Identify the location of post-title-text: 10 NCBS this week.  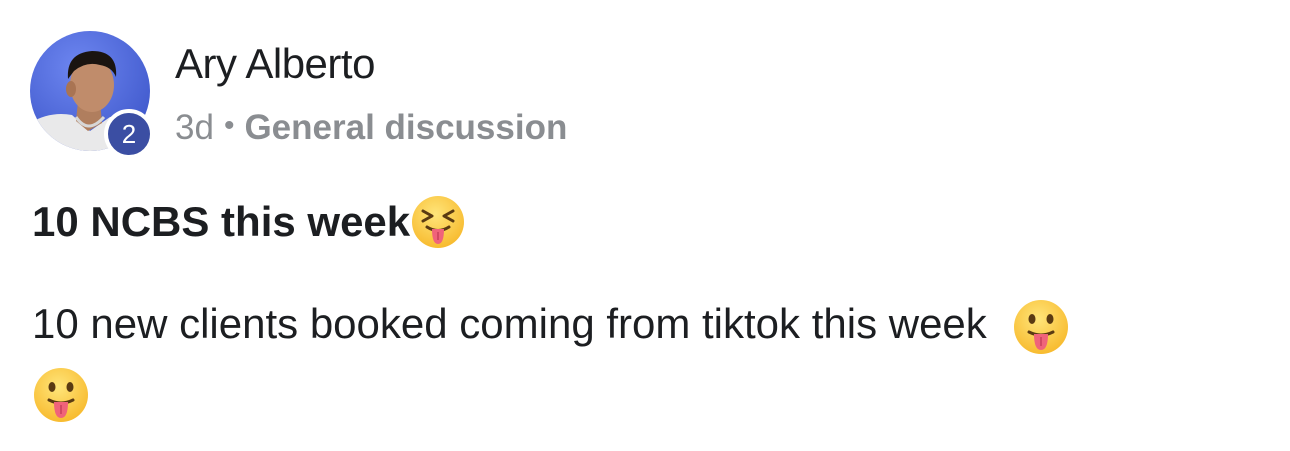
(221, 221).